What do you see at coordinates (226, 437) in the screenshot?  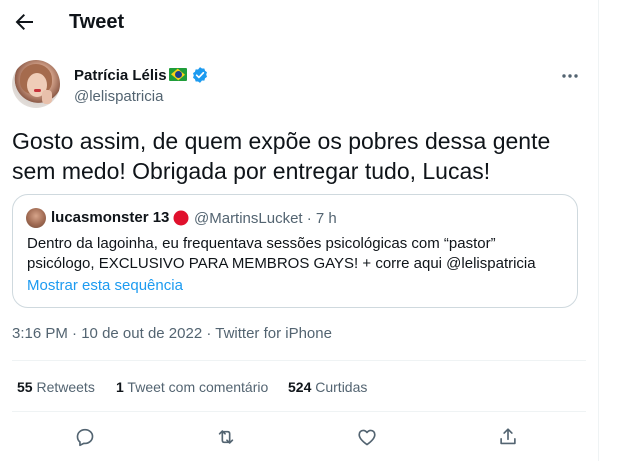 I see `retweet-icon` at bounding box center [226, 437].